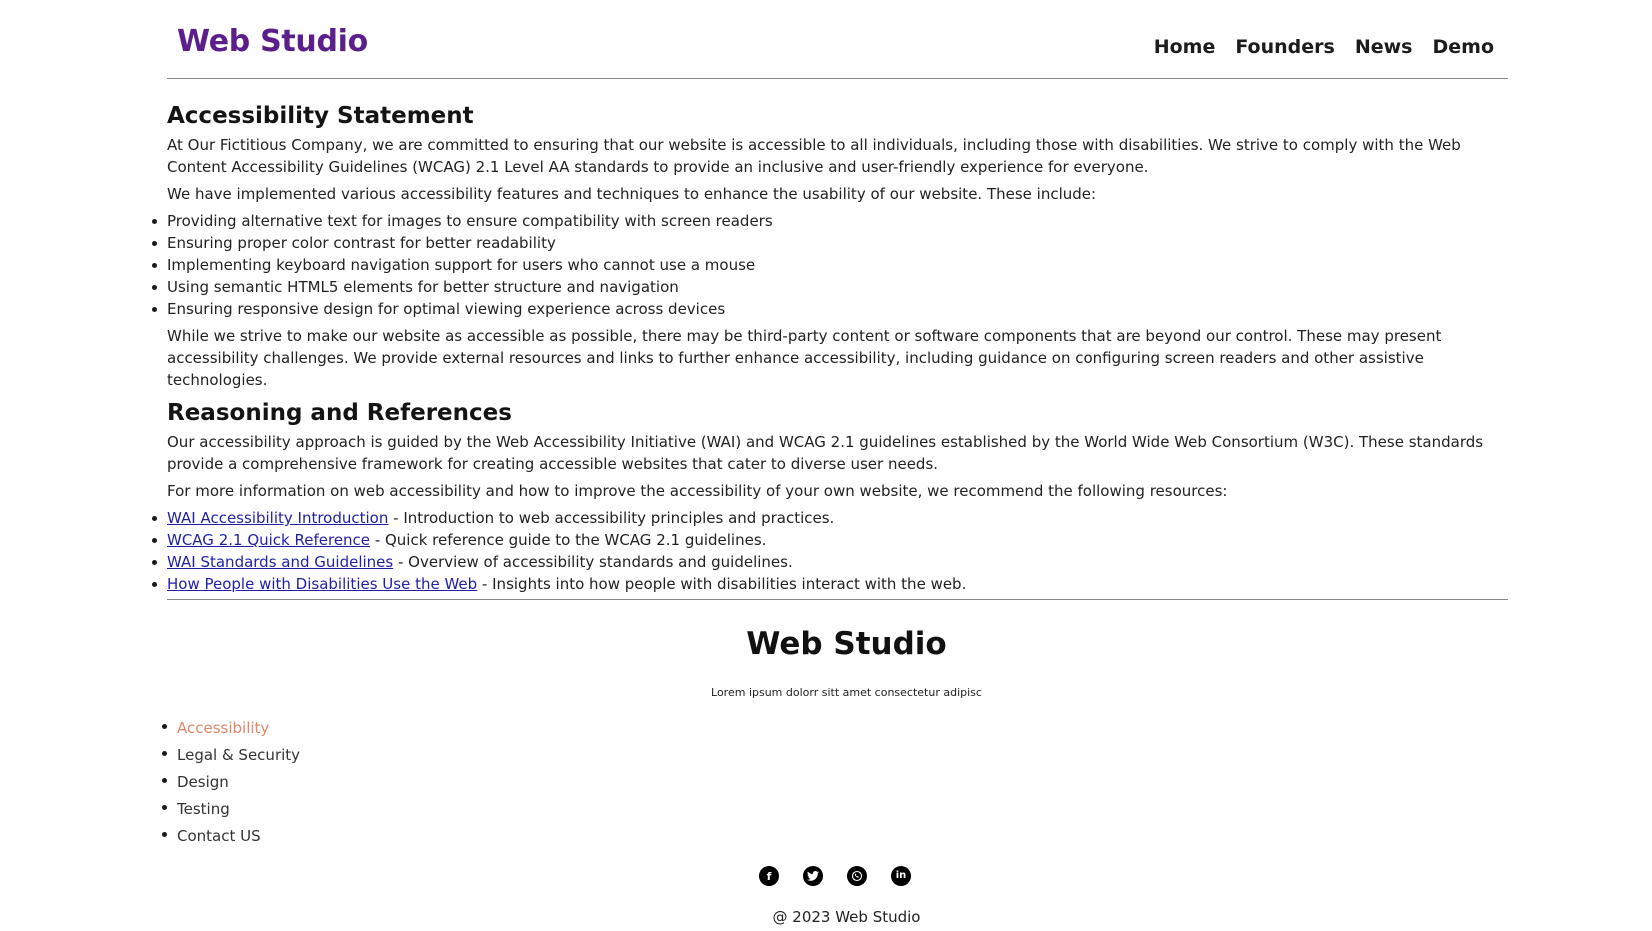  I want to click on nav-news: News, so click(1384, 47).